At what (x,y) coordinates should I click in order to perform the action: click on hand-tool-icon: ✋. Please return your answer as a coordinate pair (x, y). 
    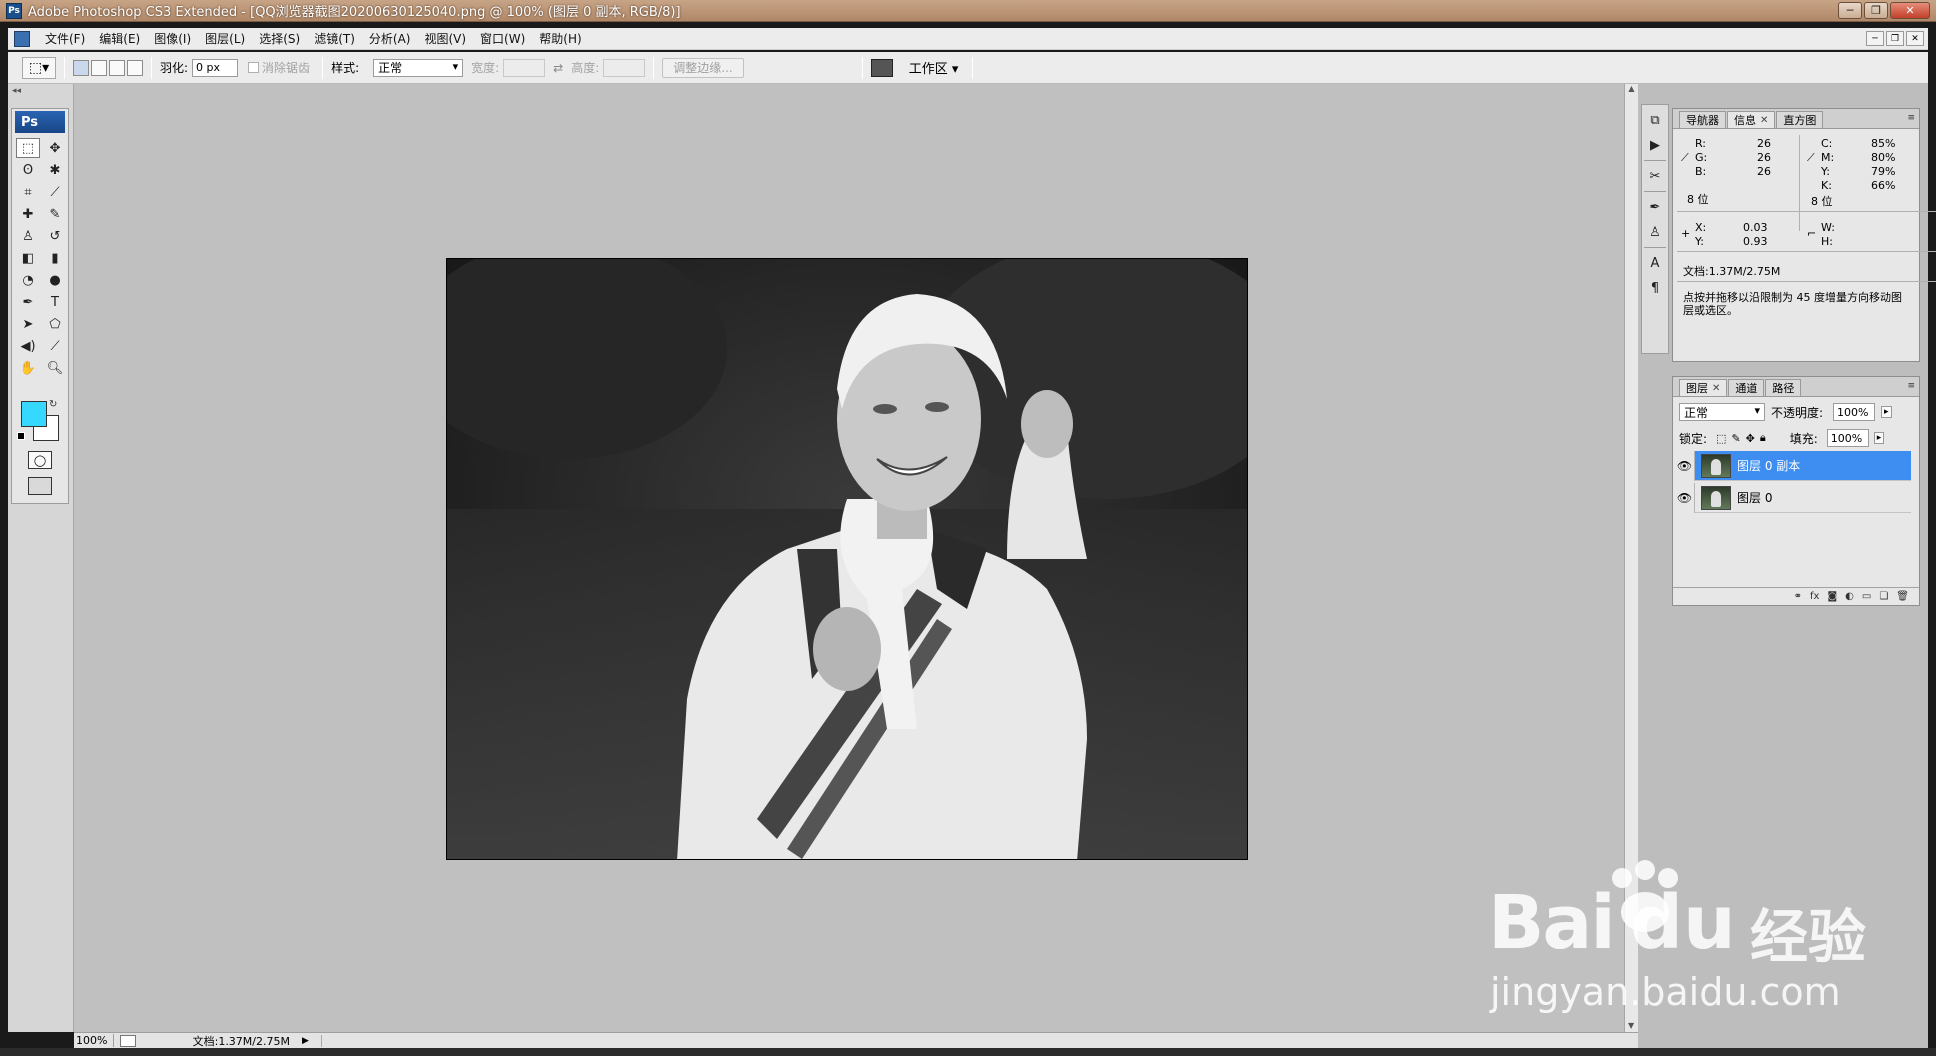
    Looking at the image, I should click on (28, 368).